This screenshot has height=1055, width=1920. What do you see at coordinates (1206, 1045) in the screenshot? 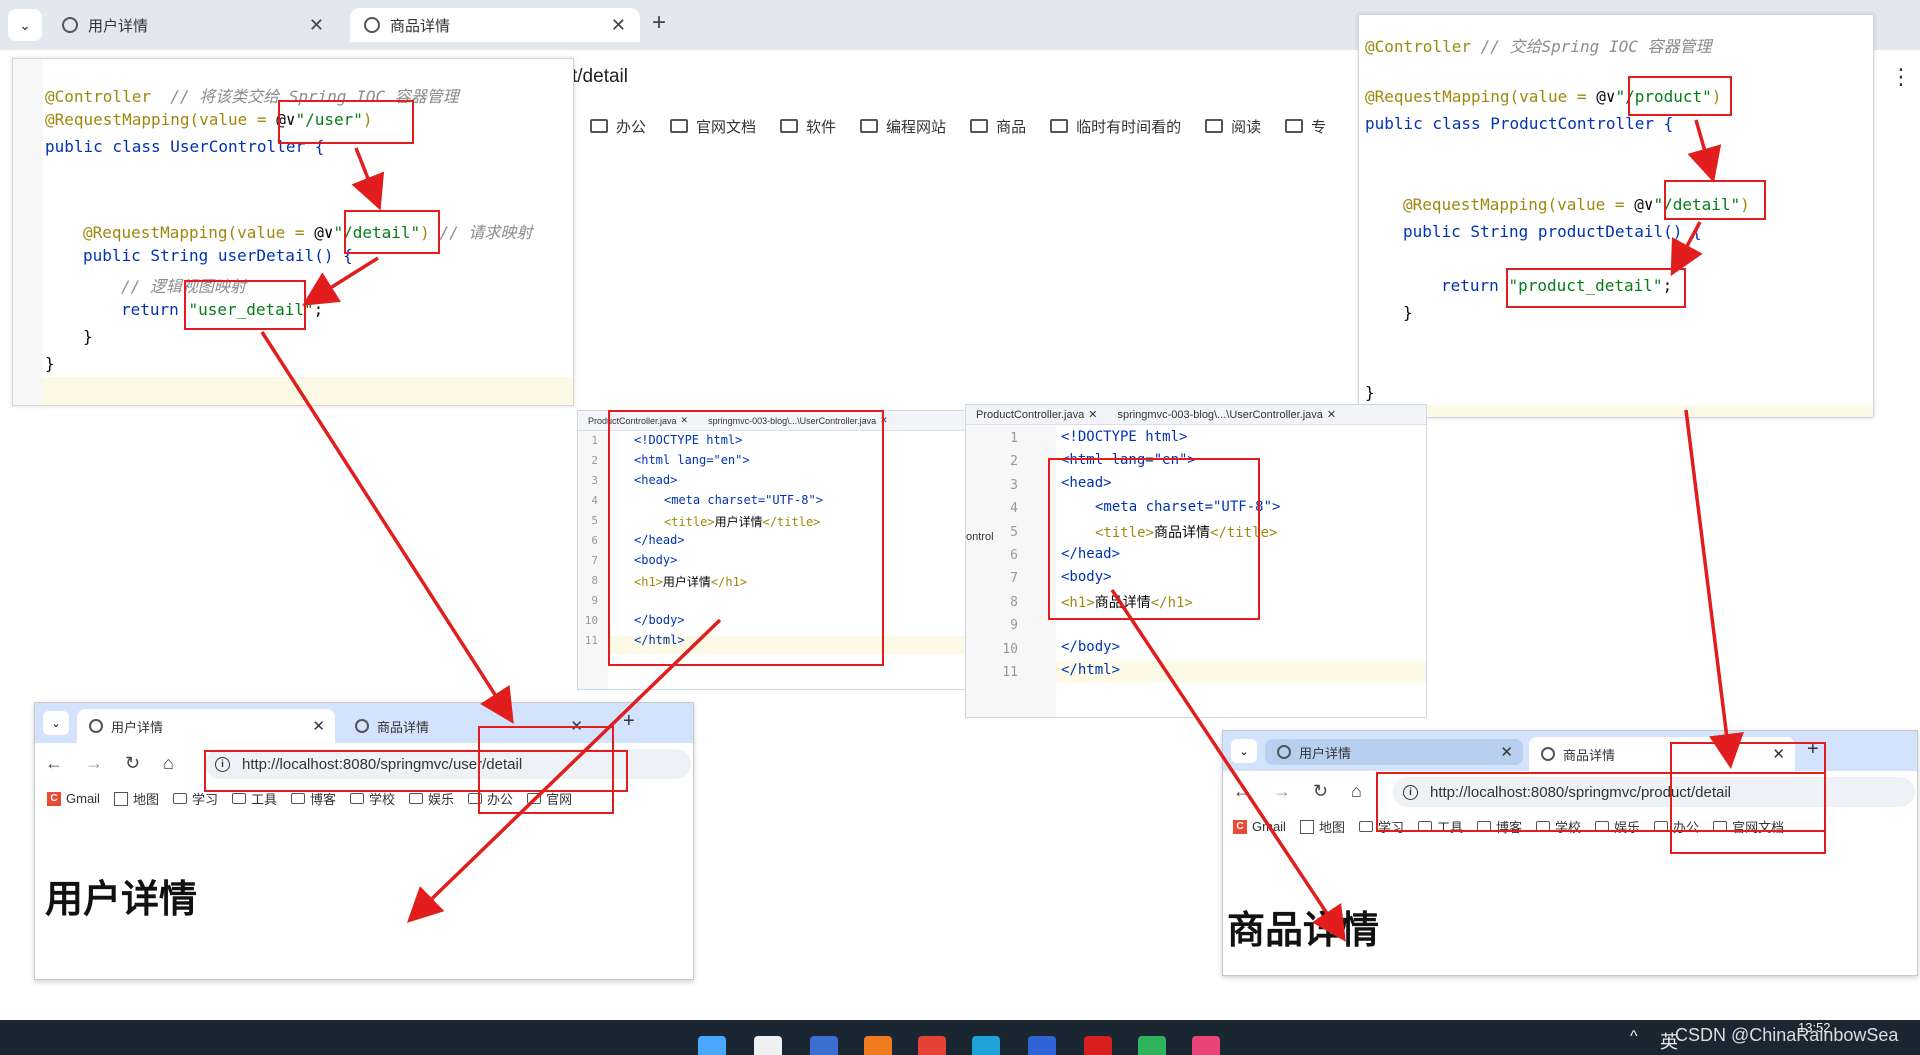
I see `intellij-icon` at bounding box center [1206, 1045].